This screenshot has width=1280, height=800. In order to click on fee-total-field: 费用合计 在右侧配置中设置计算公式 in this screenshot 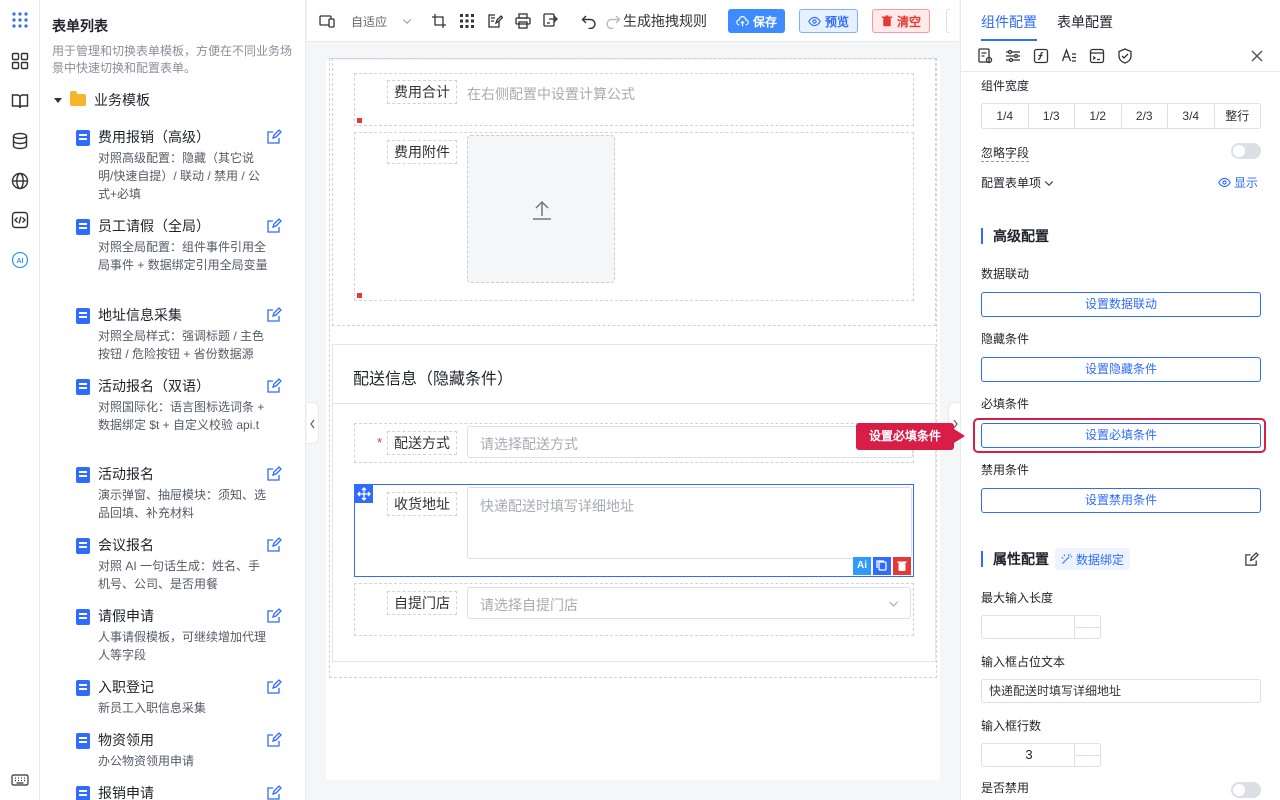, I will do `click(634, 99)`.